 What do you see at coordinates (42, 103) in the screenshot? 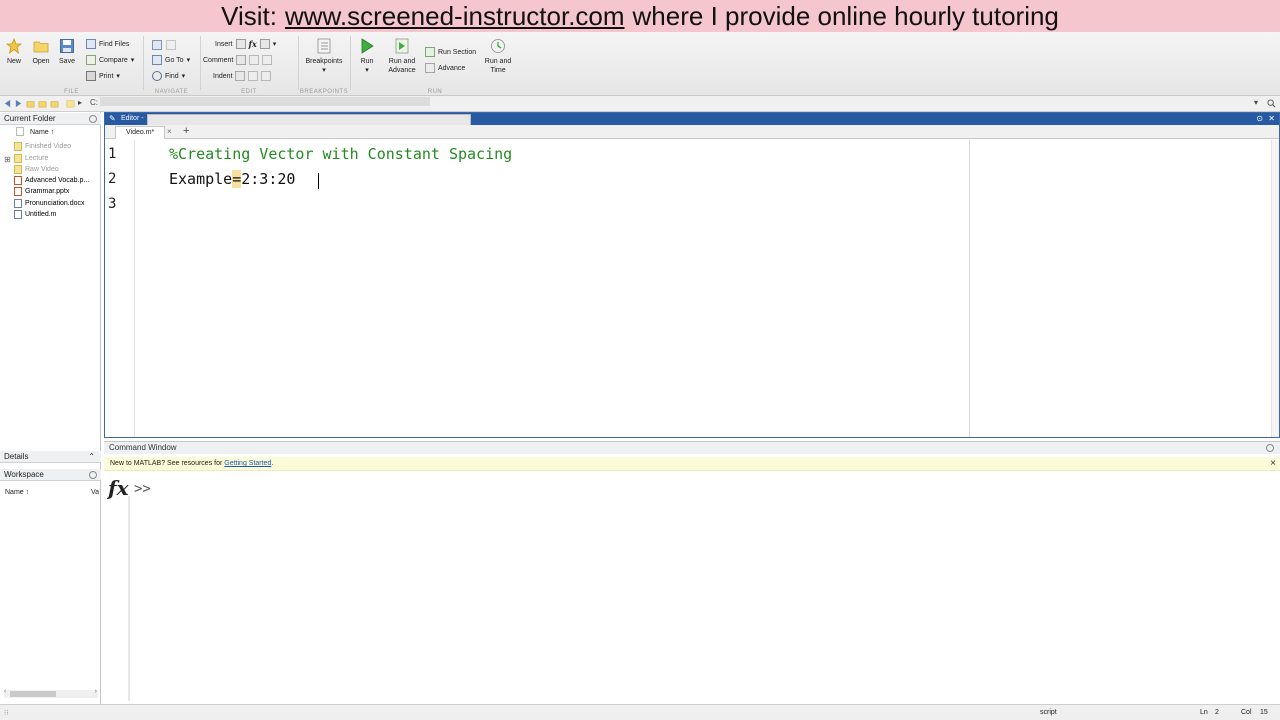
I see `folder-browse-icon` at bounding box center [42, 103].